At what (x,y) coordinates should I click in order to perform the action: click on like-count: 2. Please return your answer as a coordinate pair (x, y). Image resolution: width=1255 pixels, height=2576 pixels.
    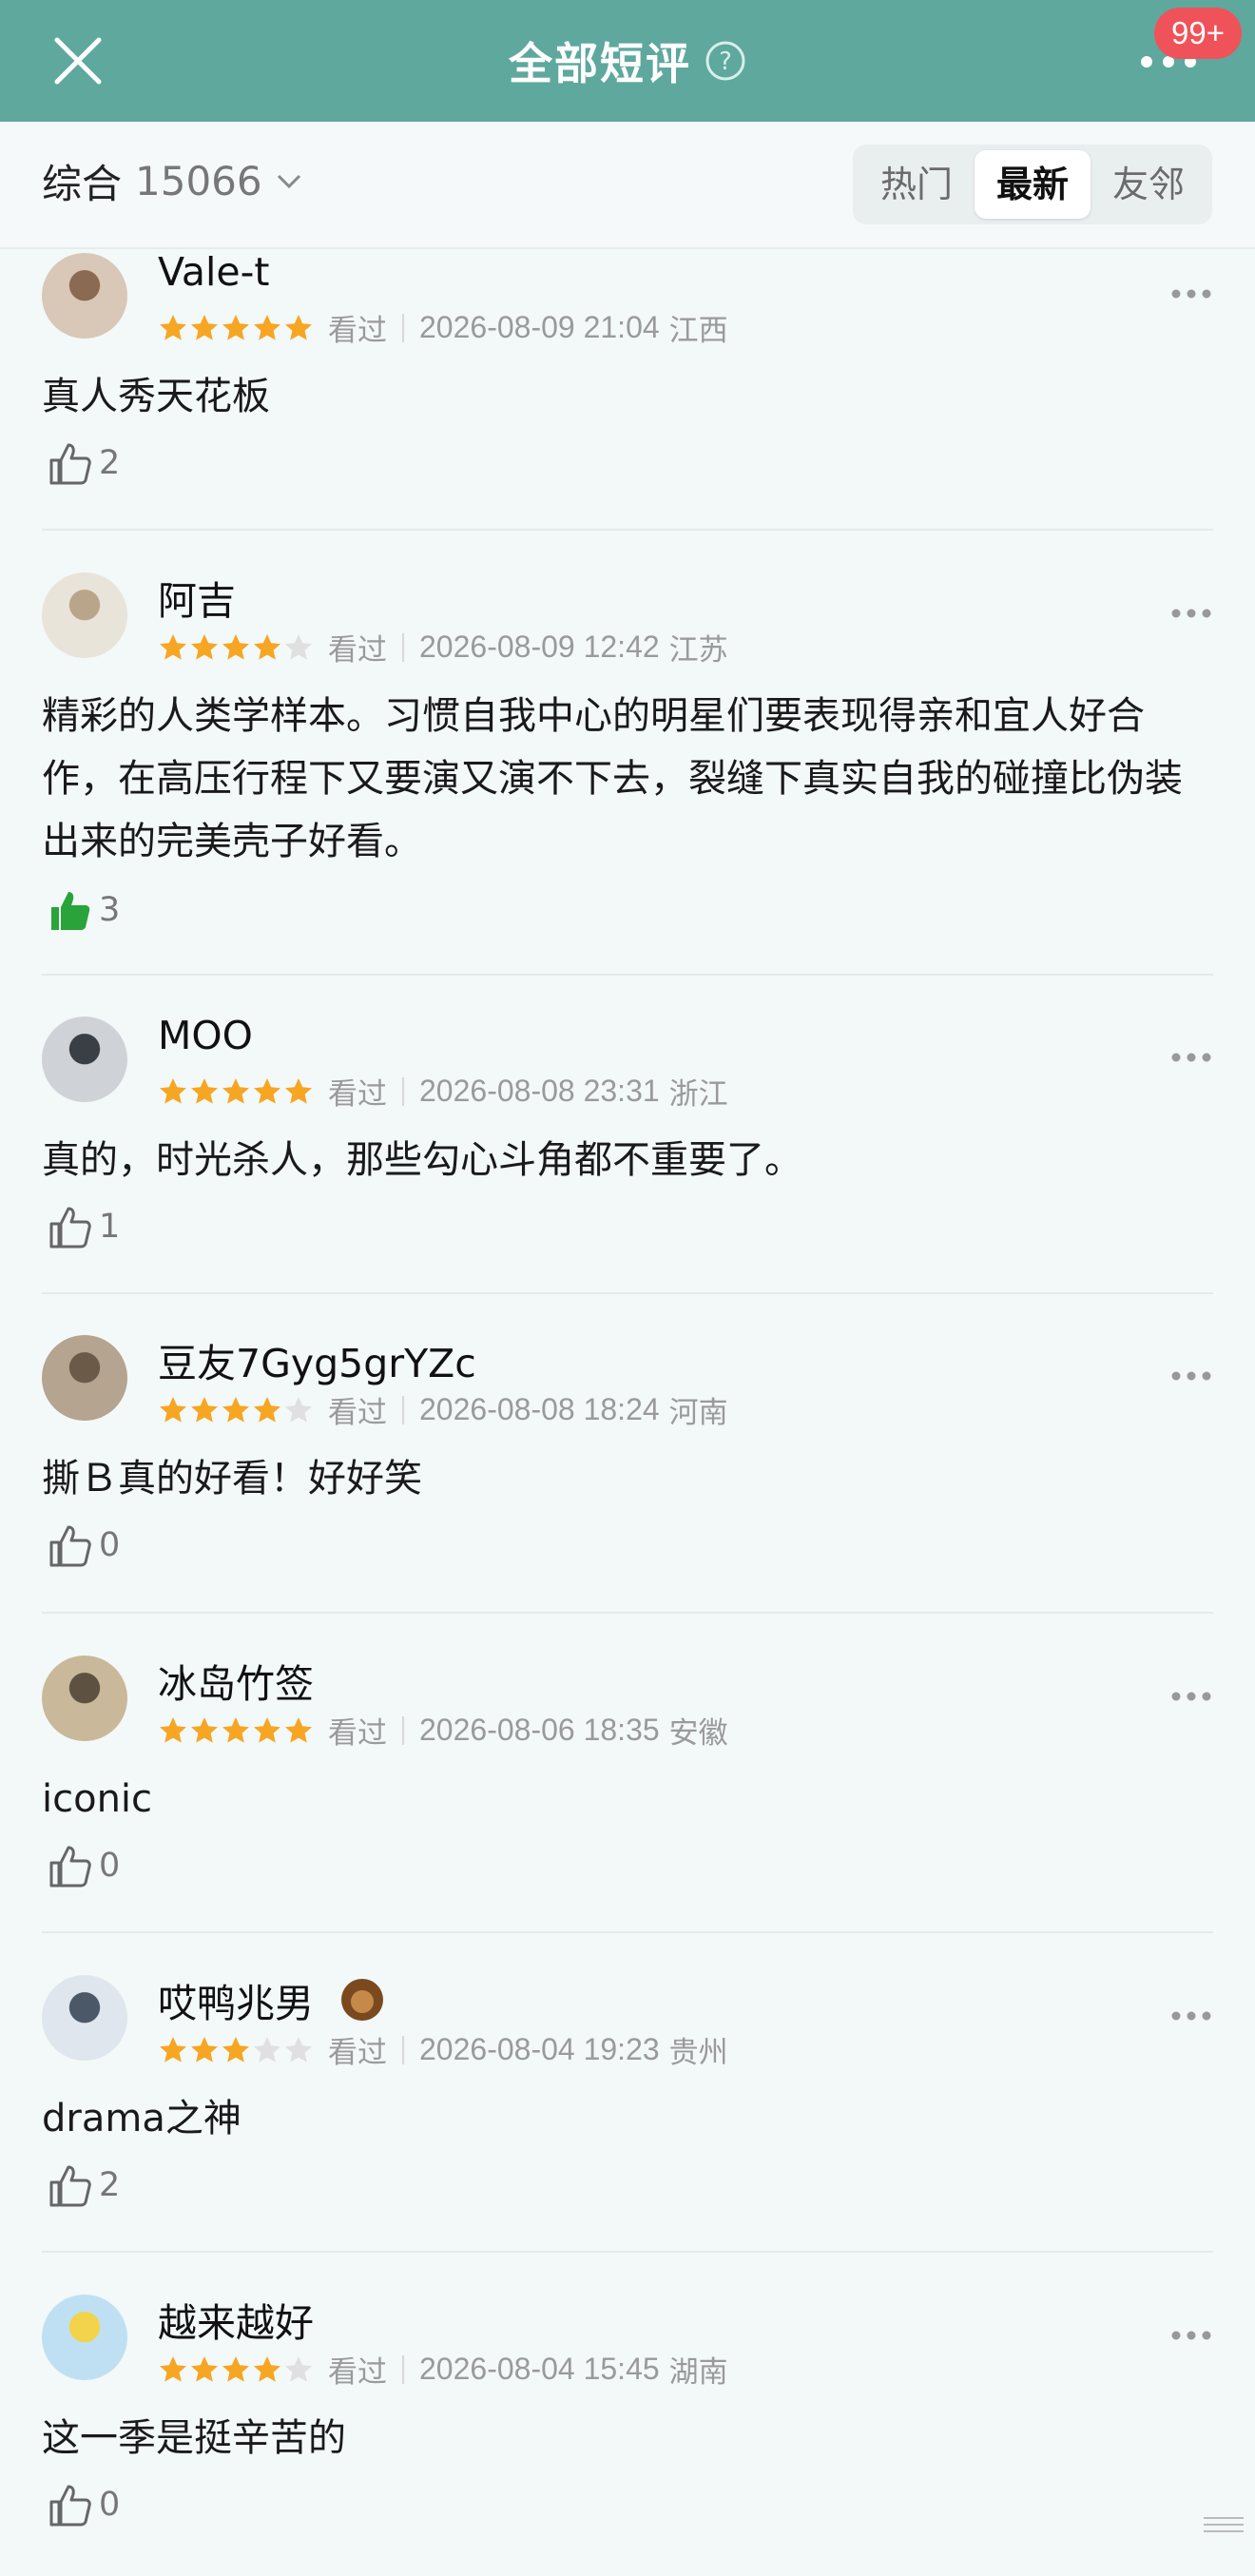
    Looking at the image, I should click on (110, 463).